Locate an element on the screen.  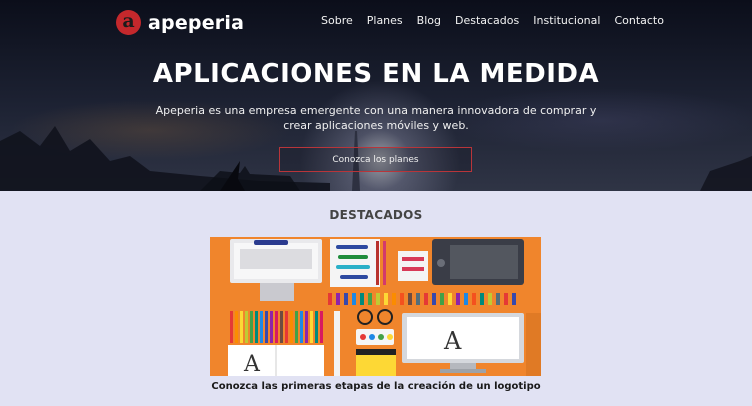
nav-link-sobre: Sobre is located at coordinates (337, 20).